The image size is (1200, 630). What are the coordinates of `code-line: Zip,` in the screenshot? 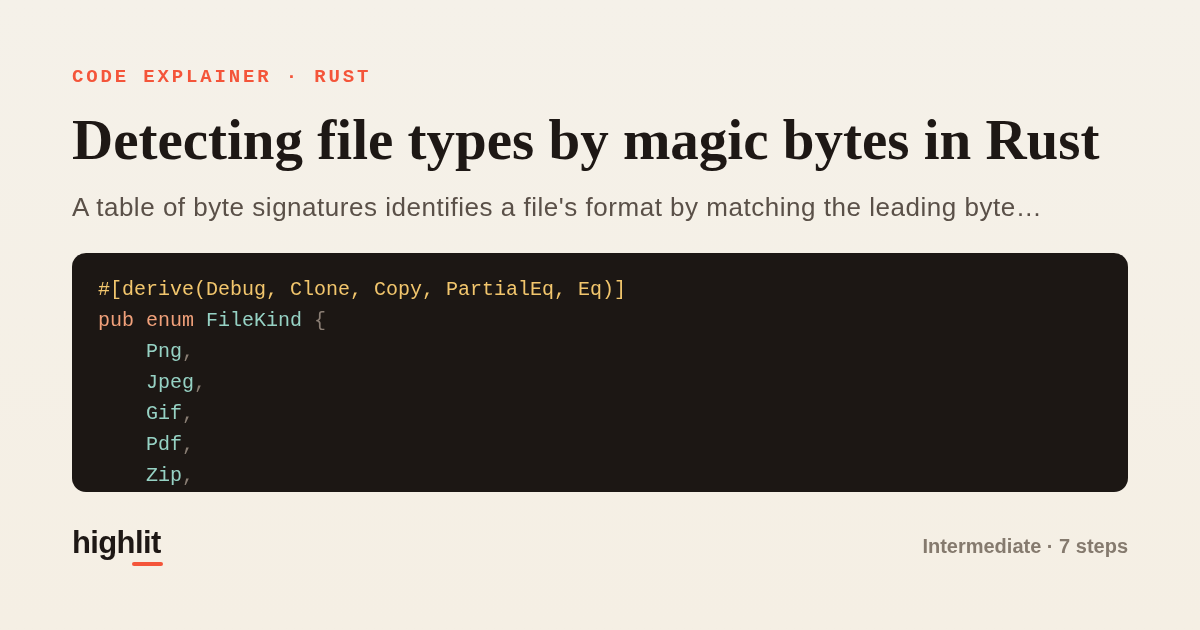 It's located at (170, 475).